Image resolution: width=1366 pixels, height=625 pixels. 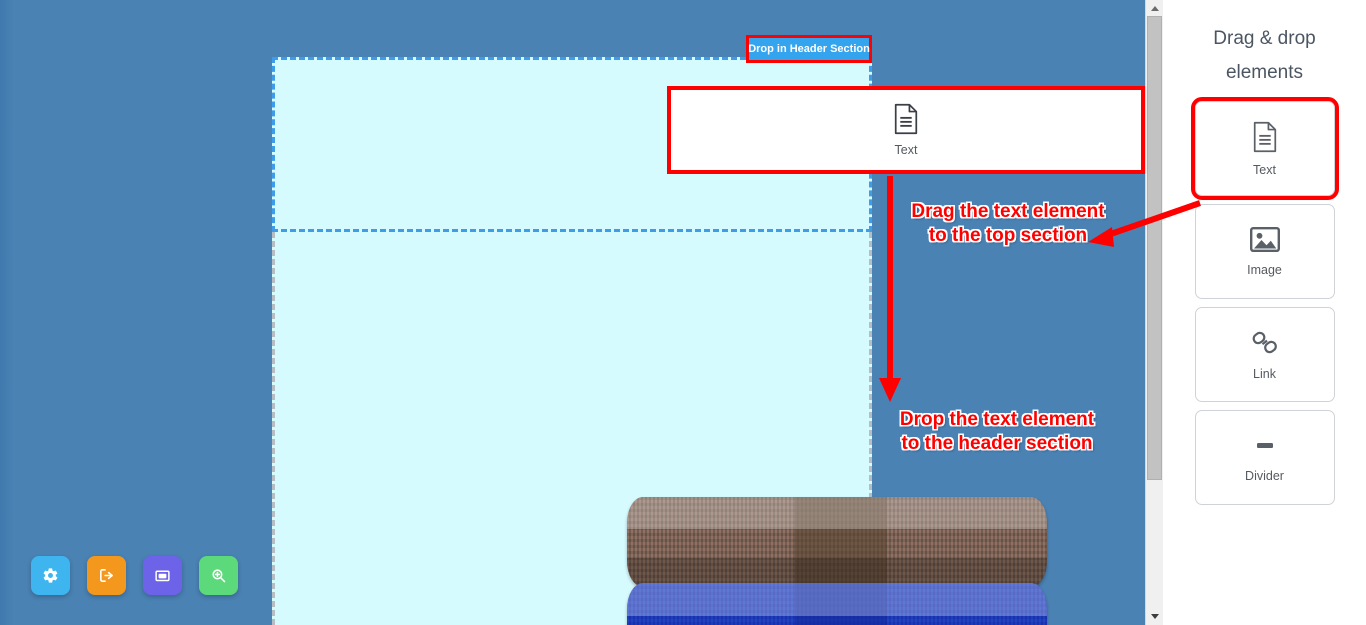 I want to click on image-icon, so click(x=1264, y=242).